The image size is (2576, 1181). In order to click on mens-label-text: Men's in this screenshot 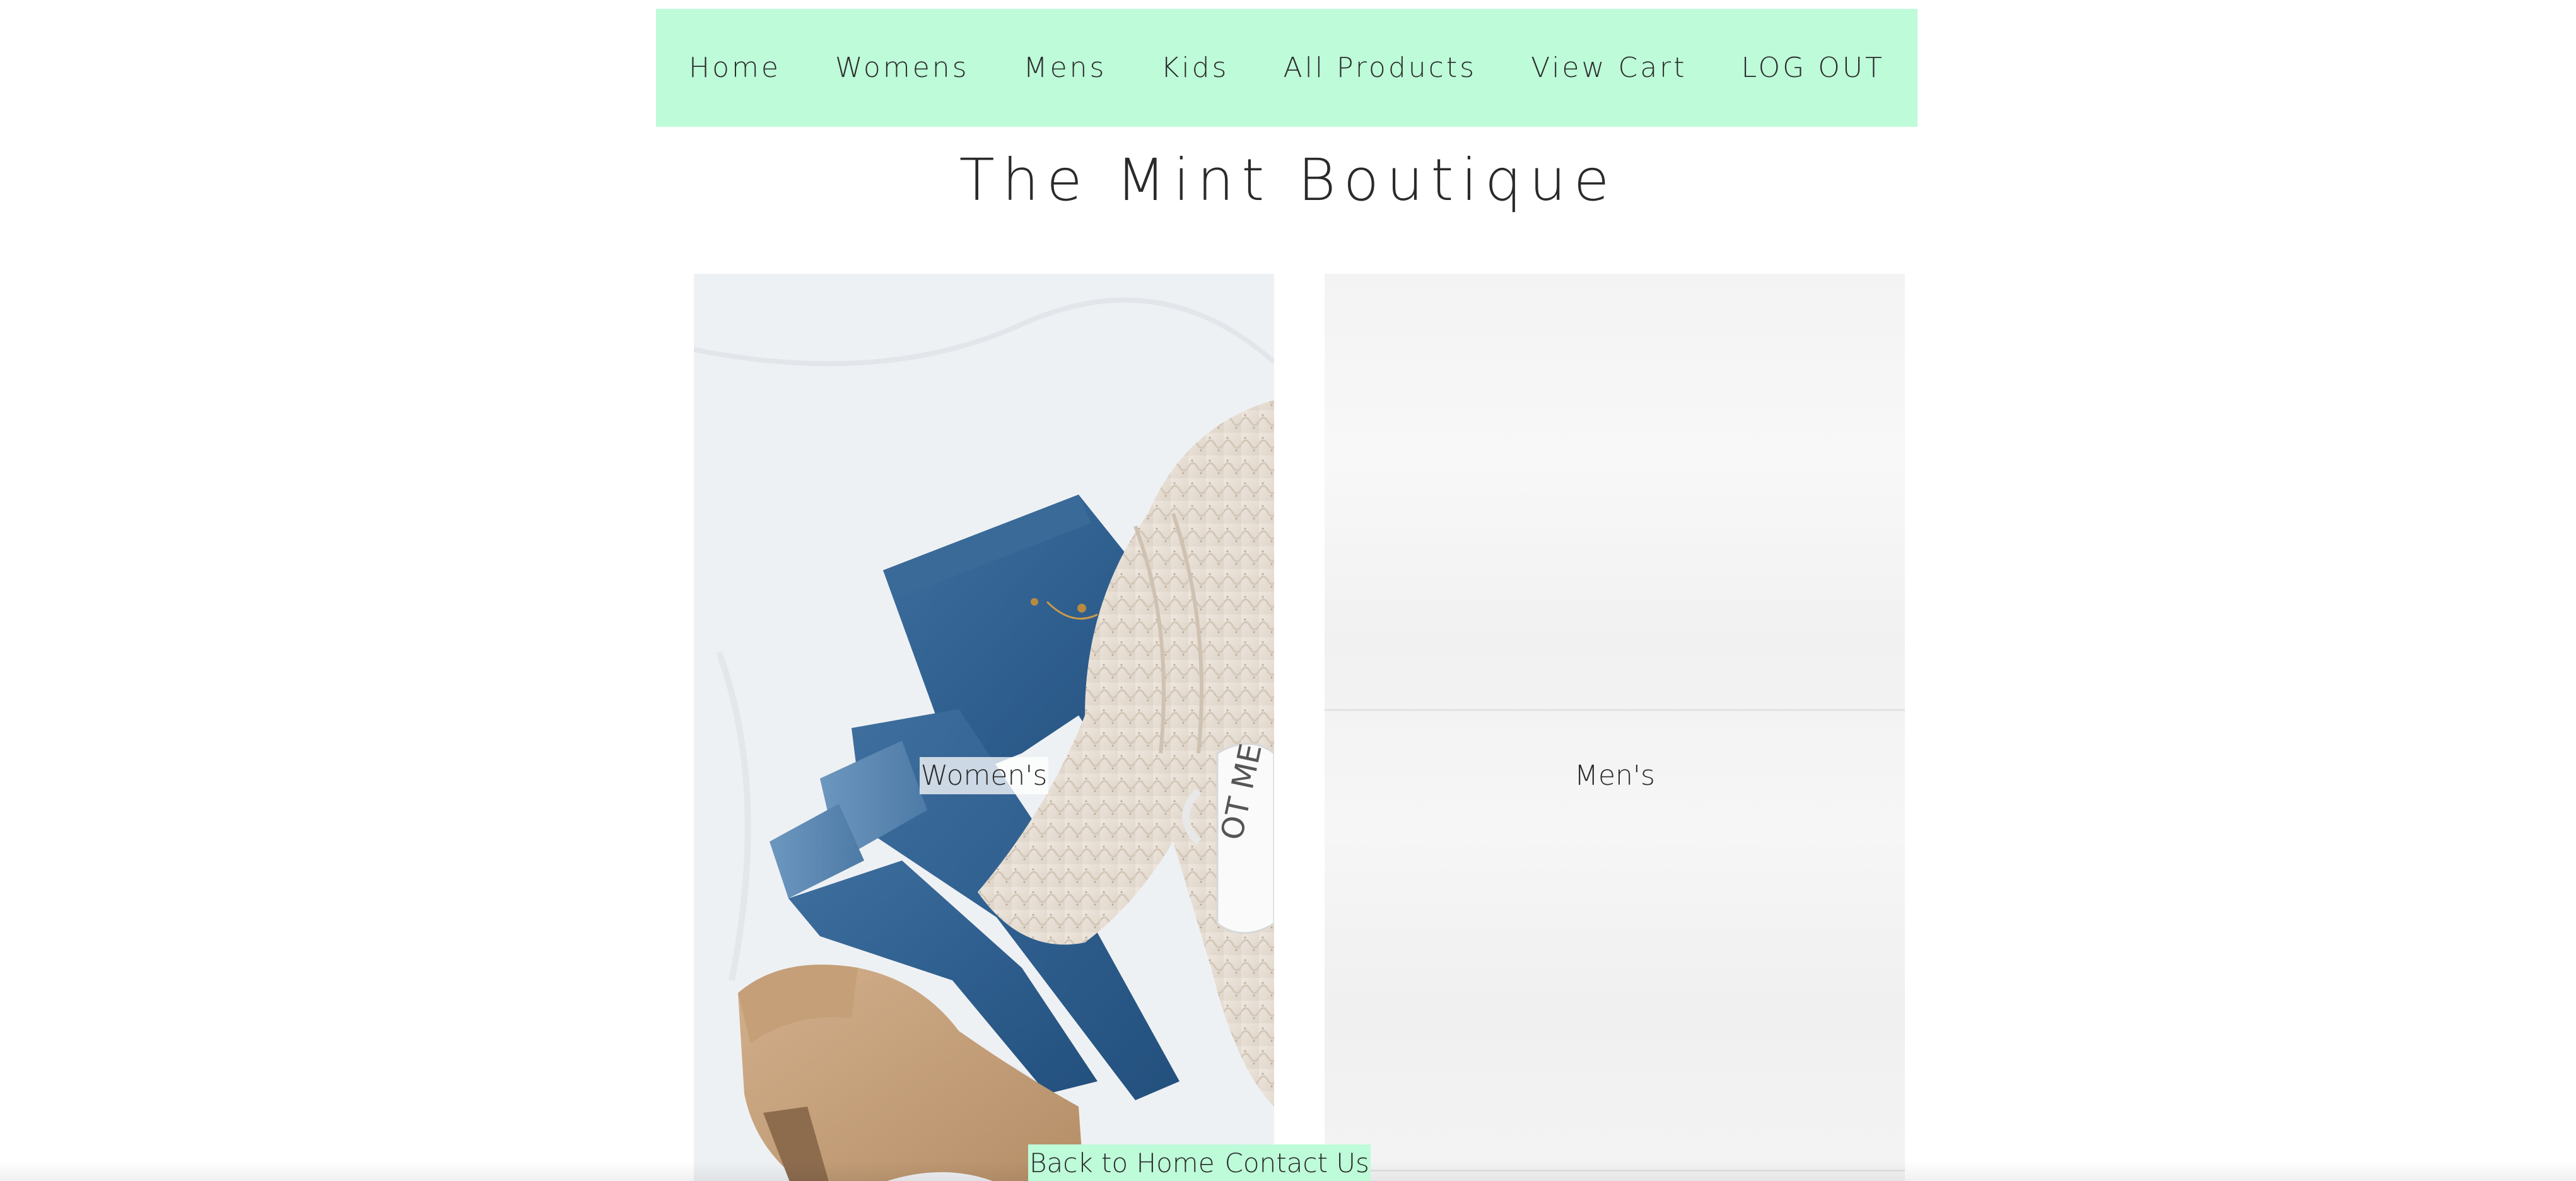, I will do `click(1614, 776)`.